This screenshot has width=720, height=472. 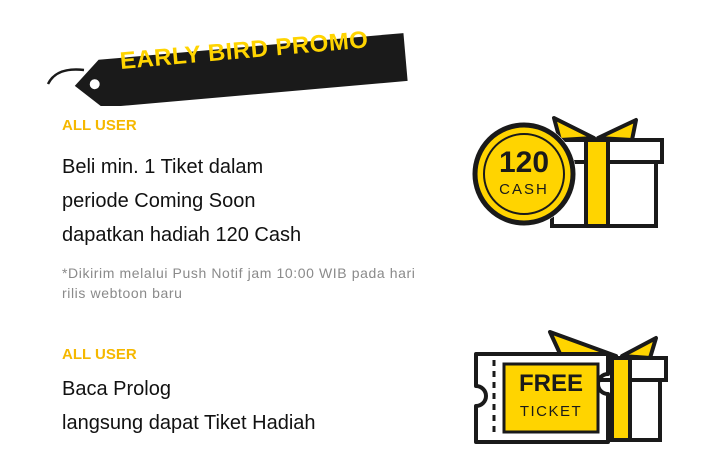 I want to click on offer-1-line-1: Beli min. 1 Tiket dalam, so click(x=163, y=167).